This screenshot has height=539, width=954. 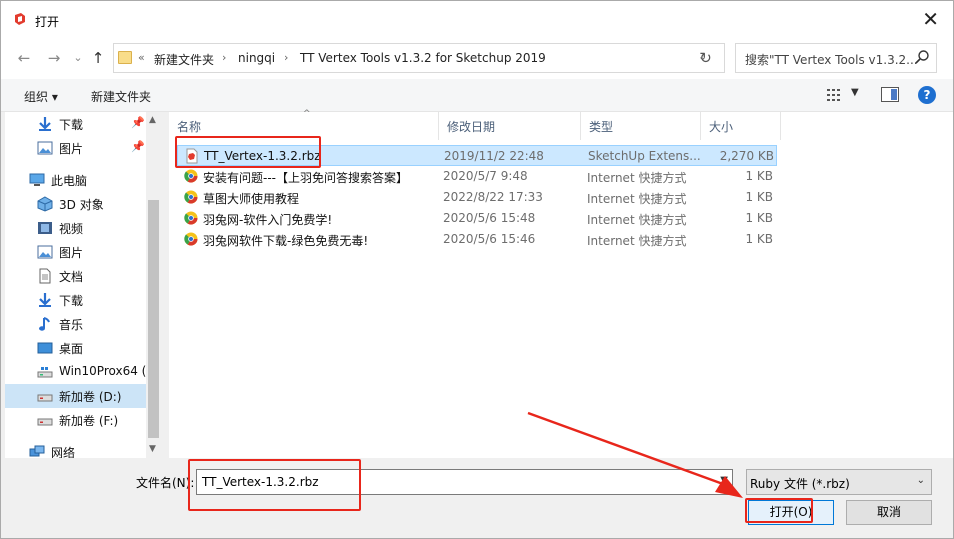 What do you see at coordinates (152, 449) in the screenshot?
I see `scroll-down-icon: ▼` at bounding box center [152, 449].